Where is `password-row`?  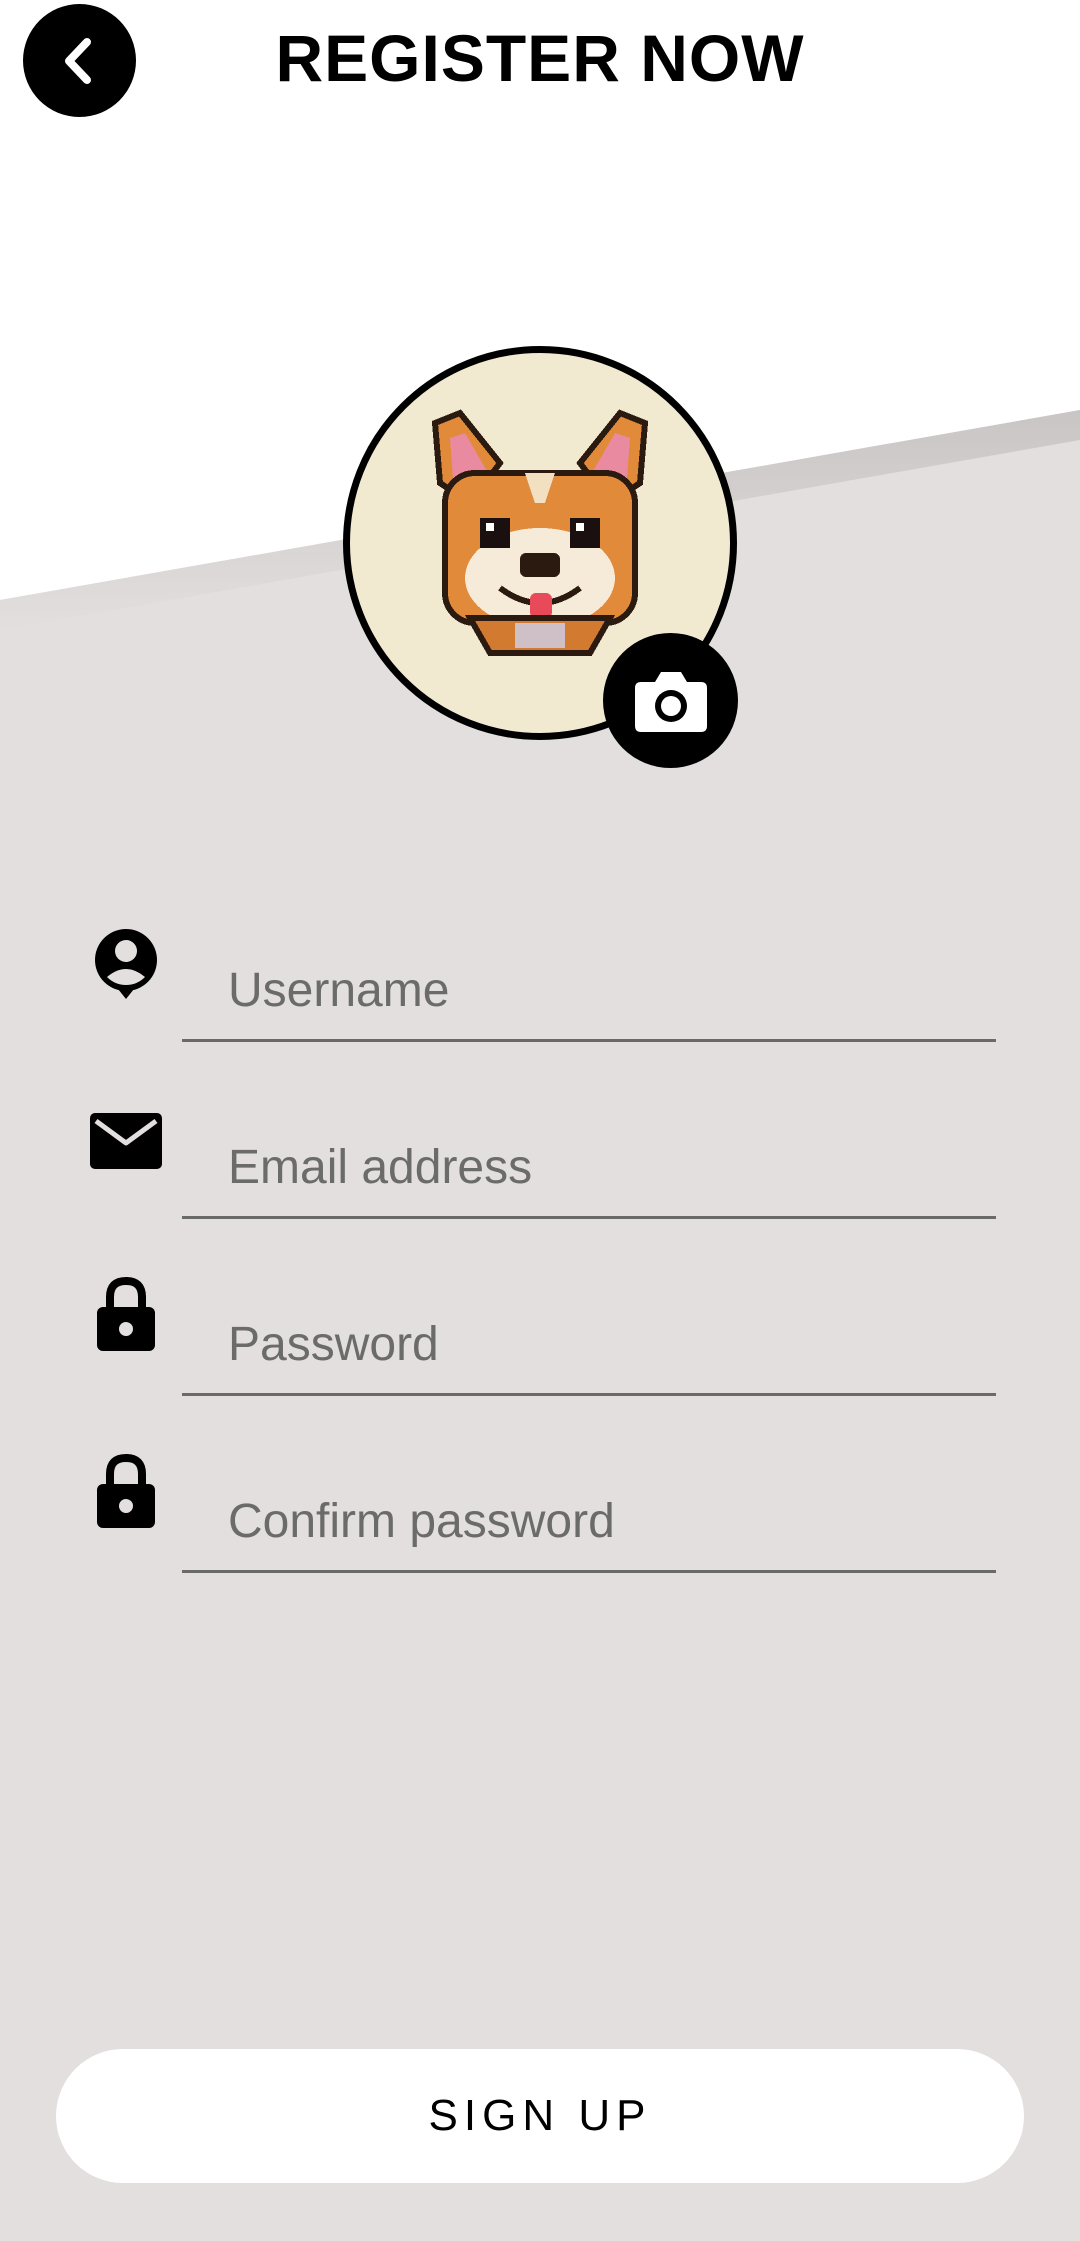 password-row is located at coordinates (540, 1356).